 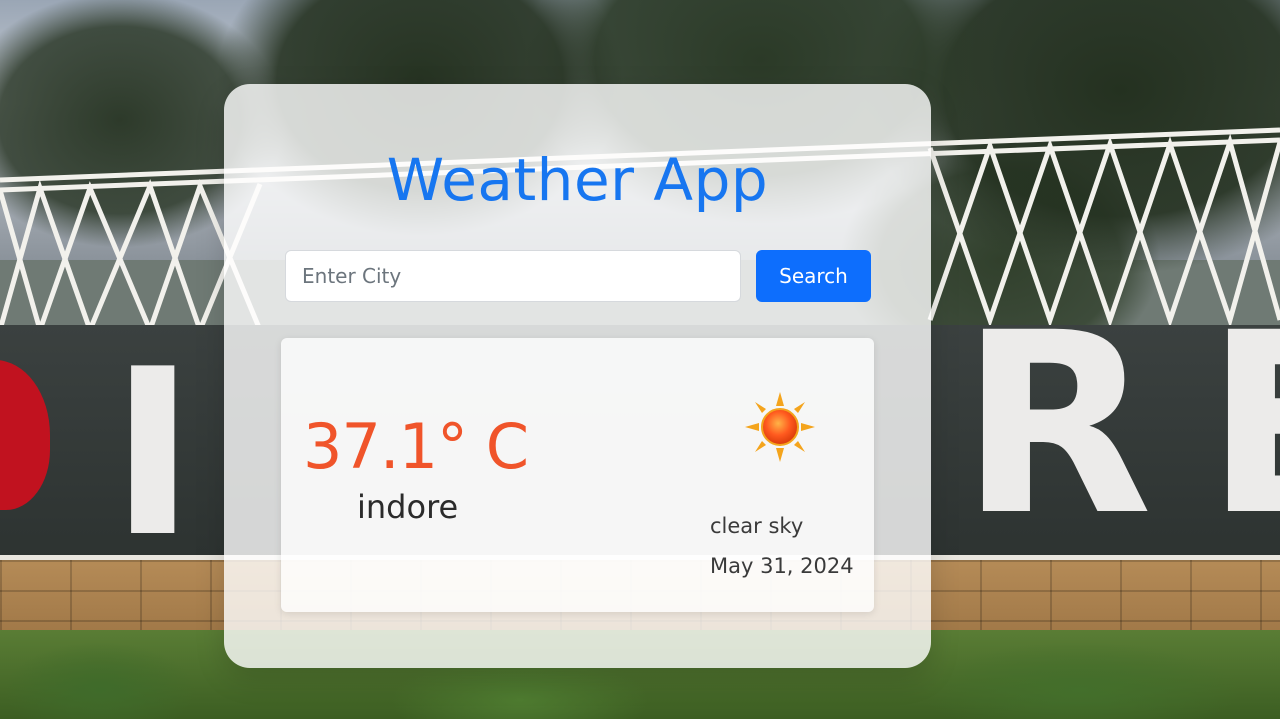 I want to click on search-button: Search, so click(x=813, y=276).